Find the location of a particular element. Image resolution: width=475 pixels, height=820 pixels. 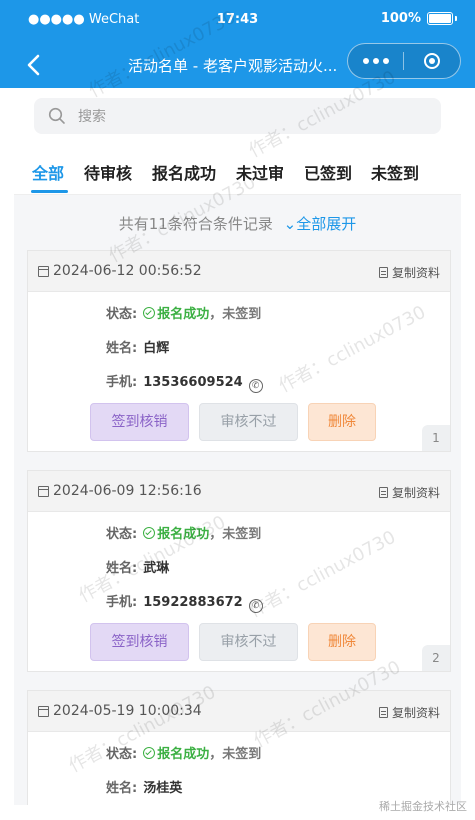

tab-all: 全部 is located at coordinates (48, 172).